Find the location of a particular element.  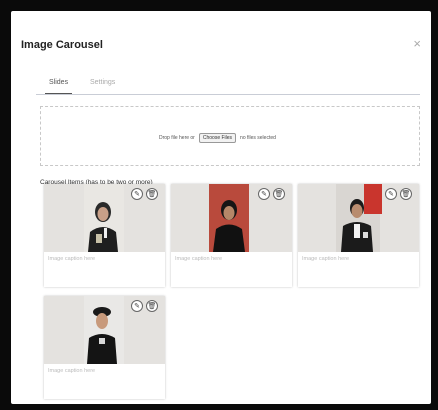

choose-files-button: Choose Files is located at coordinates (217, 138).